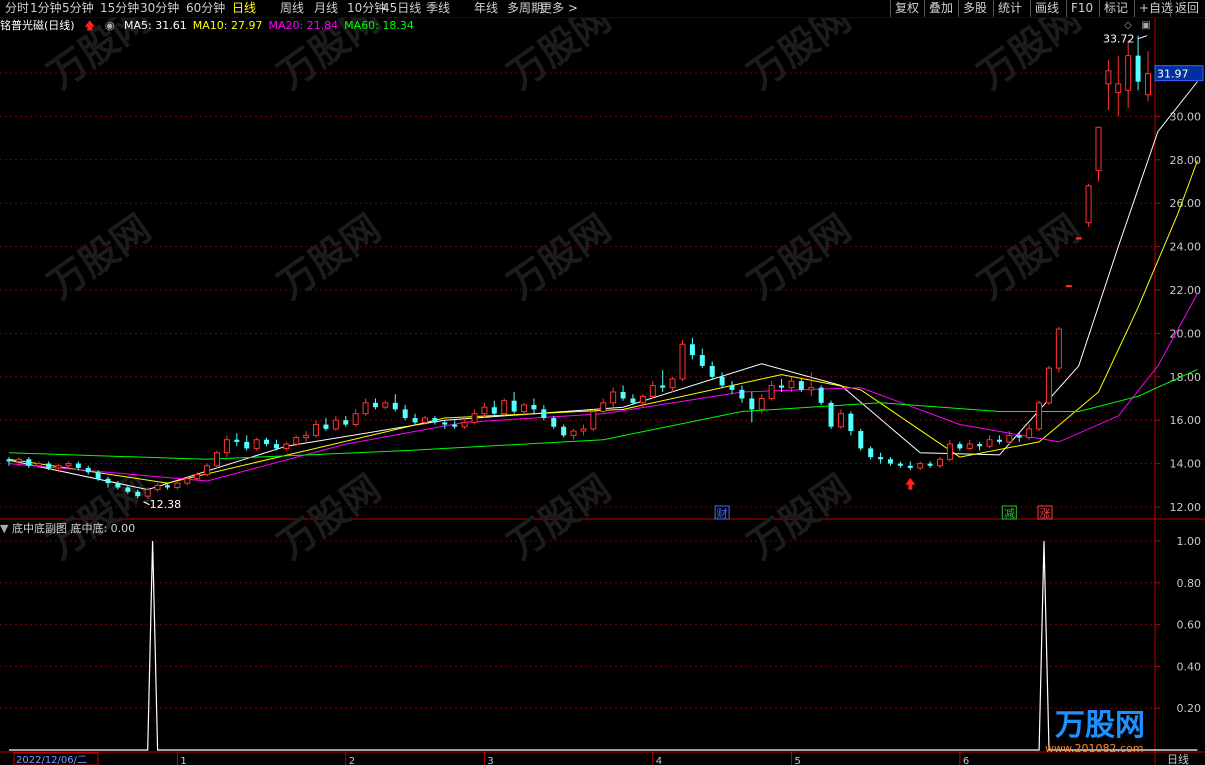 The image size is (1205, 765). What do you see at coordinates (1142, 37) in the screenshot?
I see `high-price-pointer` at bounding box center [1142, 37].